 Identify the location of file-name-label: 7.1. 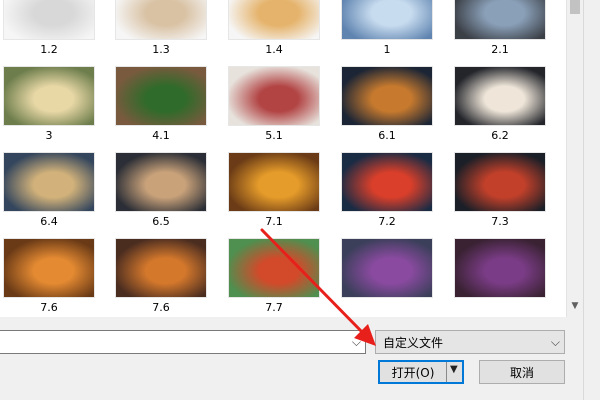
(274, 221).